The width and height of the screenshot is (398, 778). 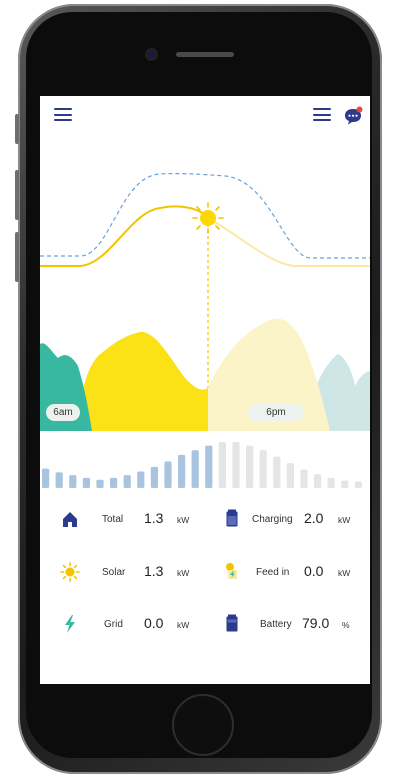 I want to click on stat-grid-unit: kW, so click(x=183, y=625).